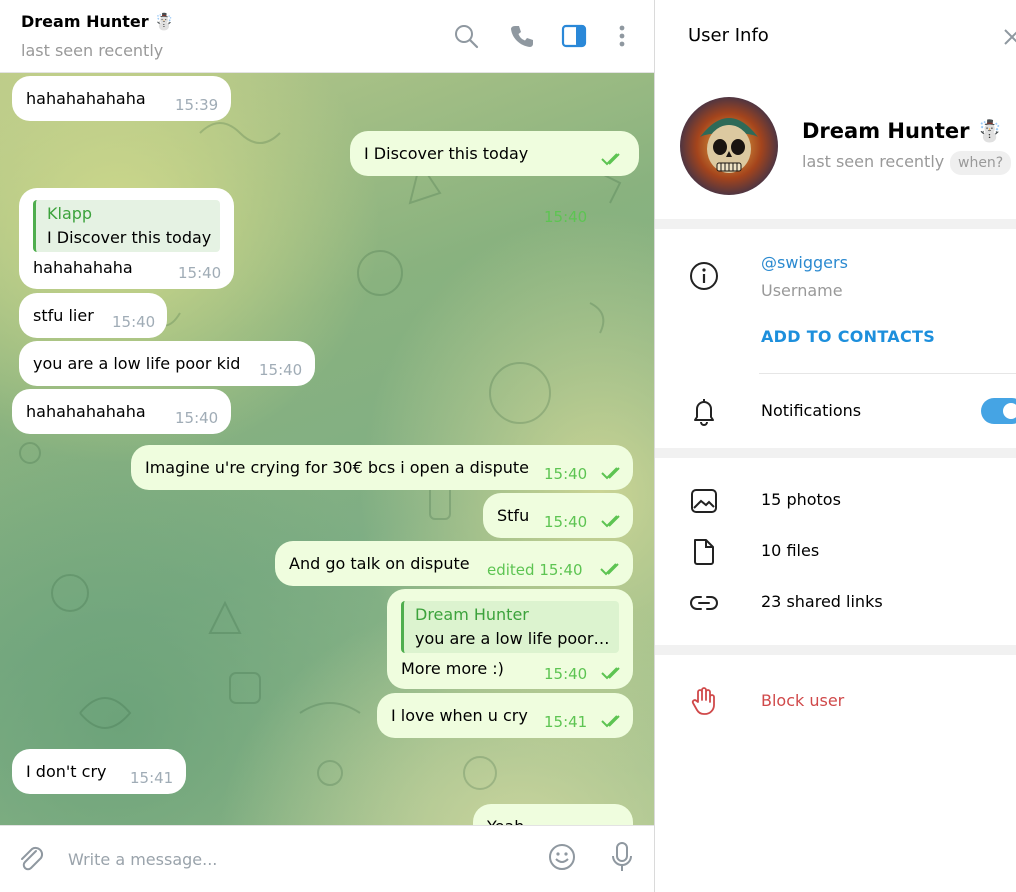 This screenshot has width=1016, height=892. Describe the element at coordinates (562, 857) in the screenshot. I see `emoji-icon` at that location.